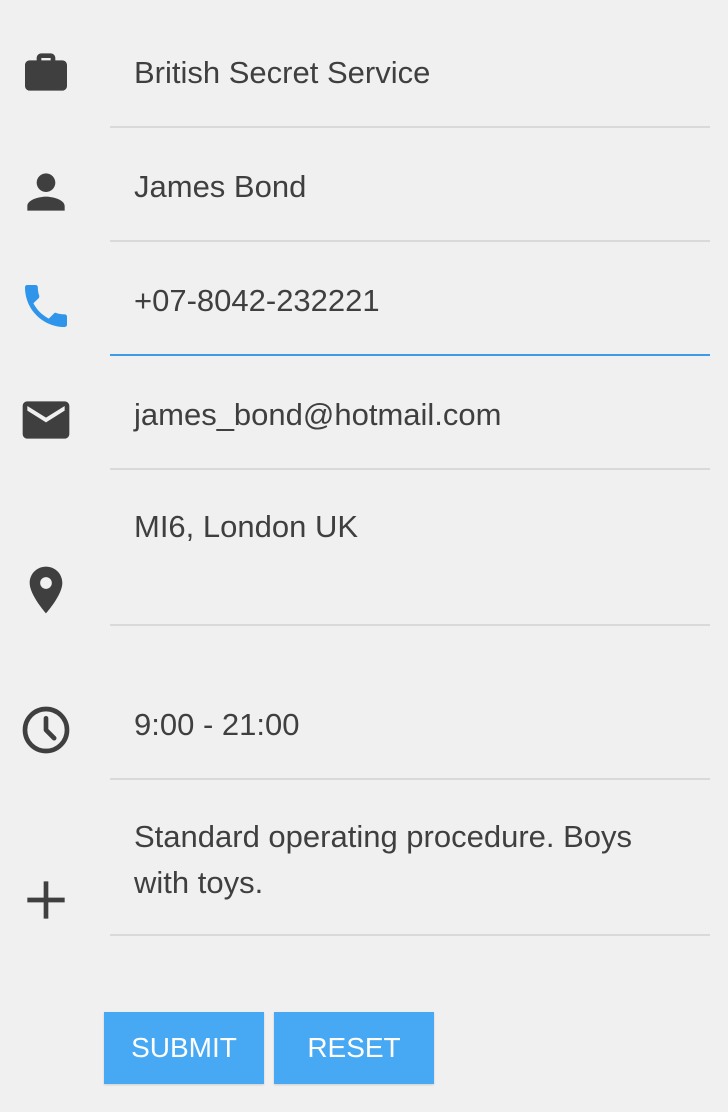 The height and width of the screenshot is (1112, 728). What do you see at coordinates (246, 526) in the screenshot?
I see `address-value: MI6, London UK` at bounding box center [246, 526].